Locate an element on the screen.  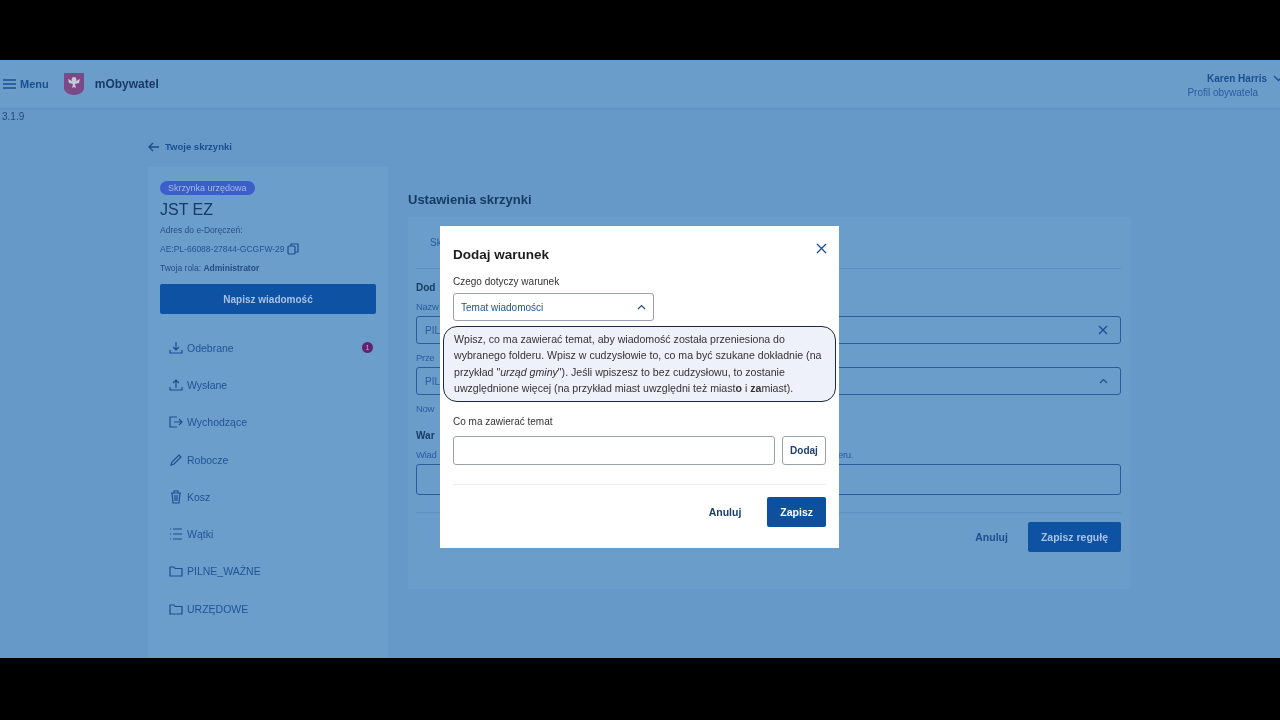
user-menu-button: Karen Harris is located at coordinates (1243, 78).